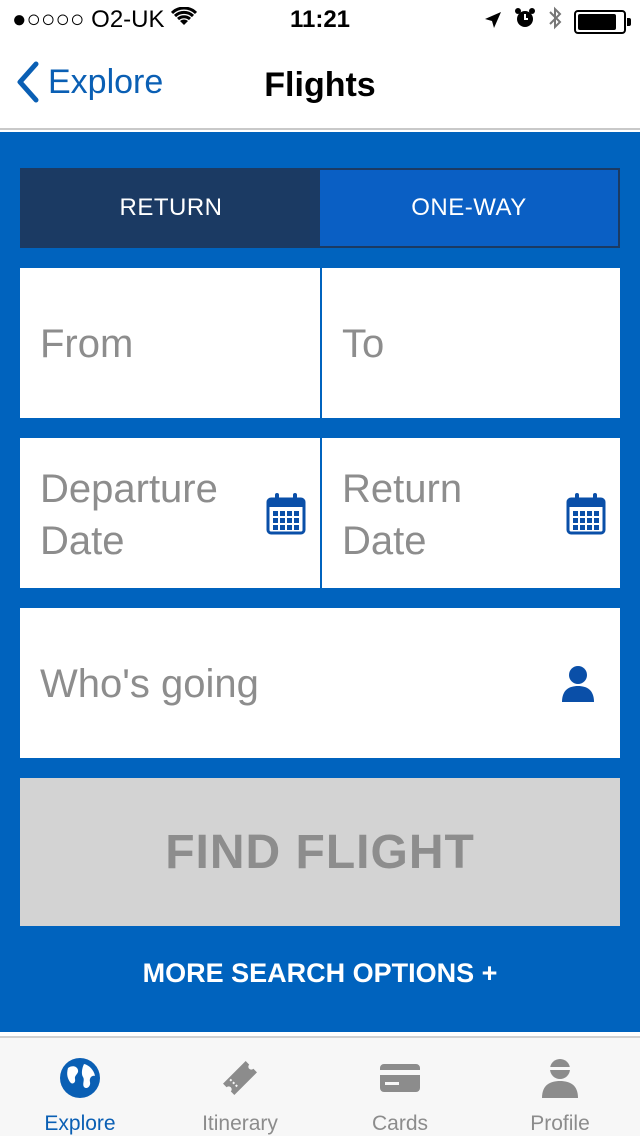  What do you see at coordinates (320, 85) in the screenshot?
I see `navigation-bar: Explore Flights` at bounding box center [320, 85].